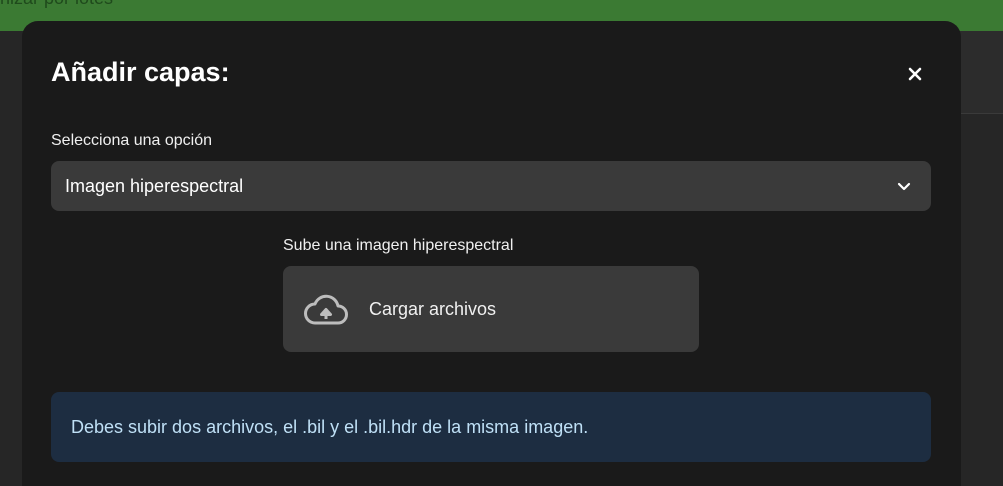 The image size is (1003, 486). What do you see at coordinates (904, 186) in the screenshot?
I see `chevron-down-icon` at bounding box center [904, 186].